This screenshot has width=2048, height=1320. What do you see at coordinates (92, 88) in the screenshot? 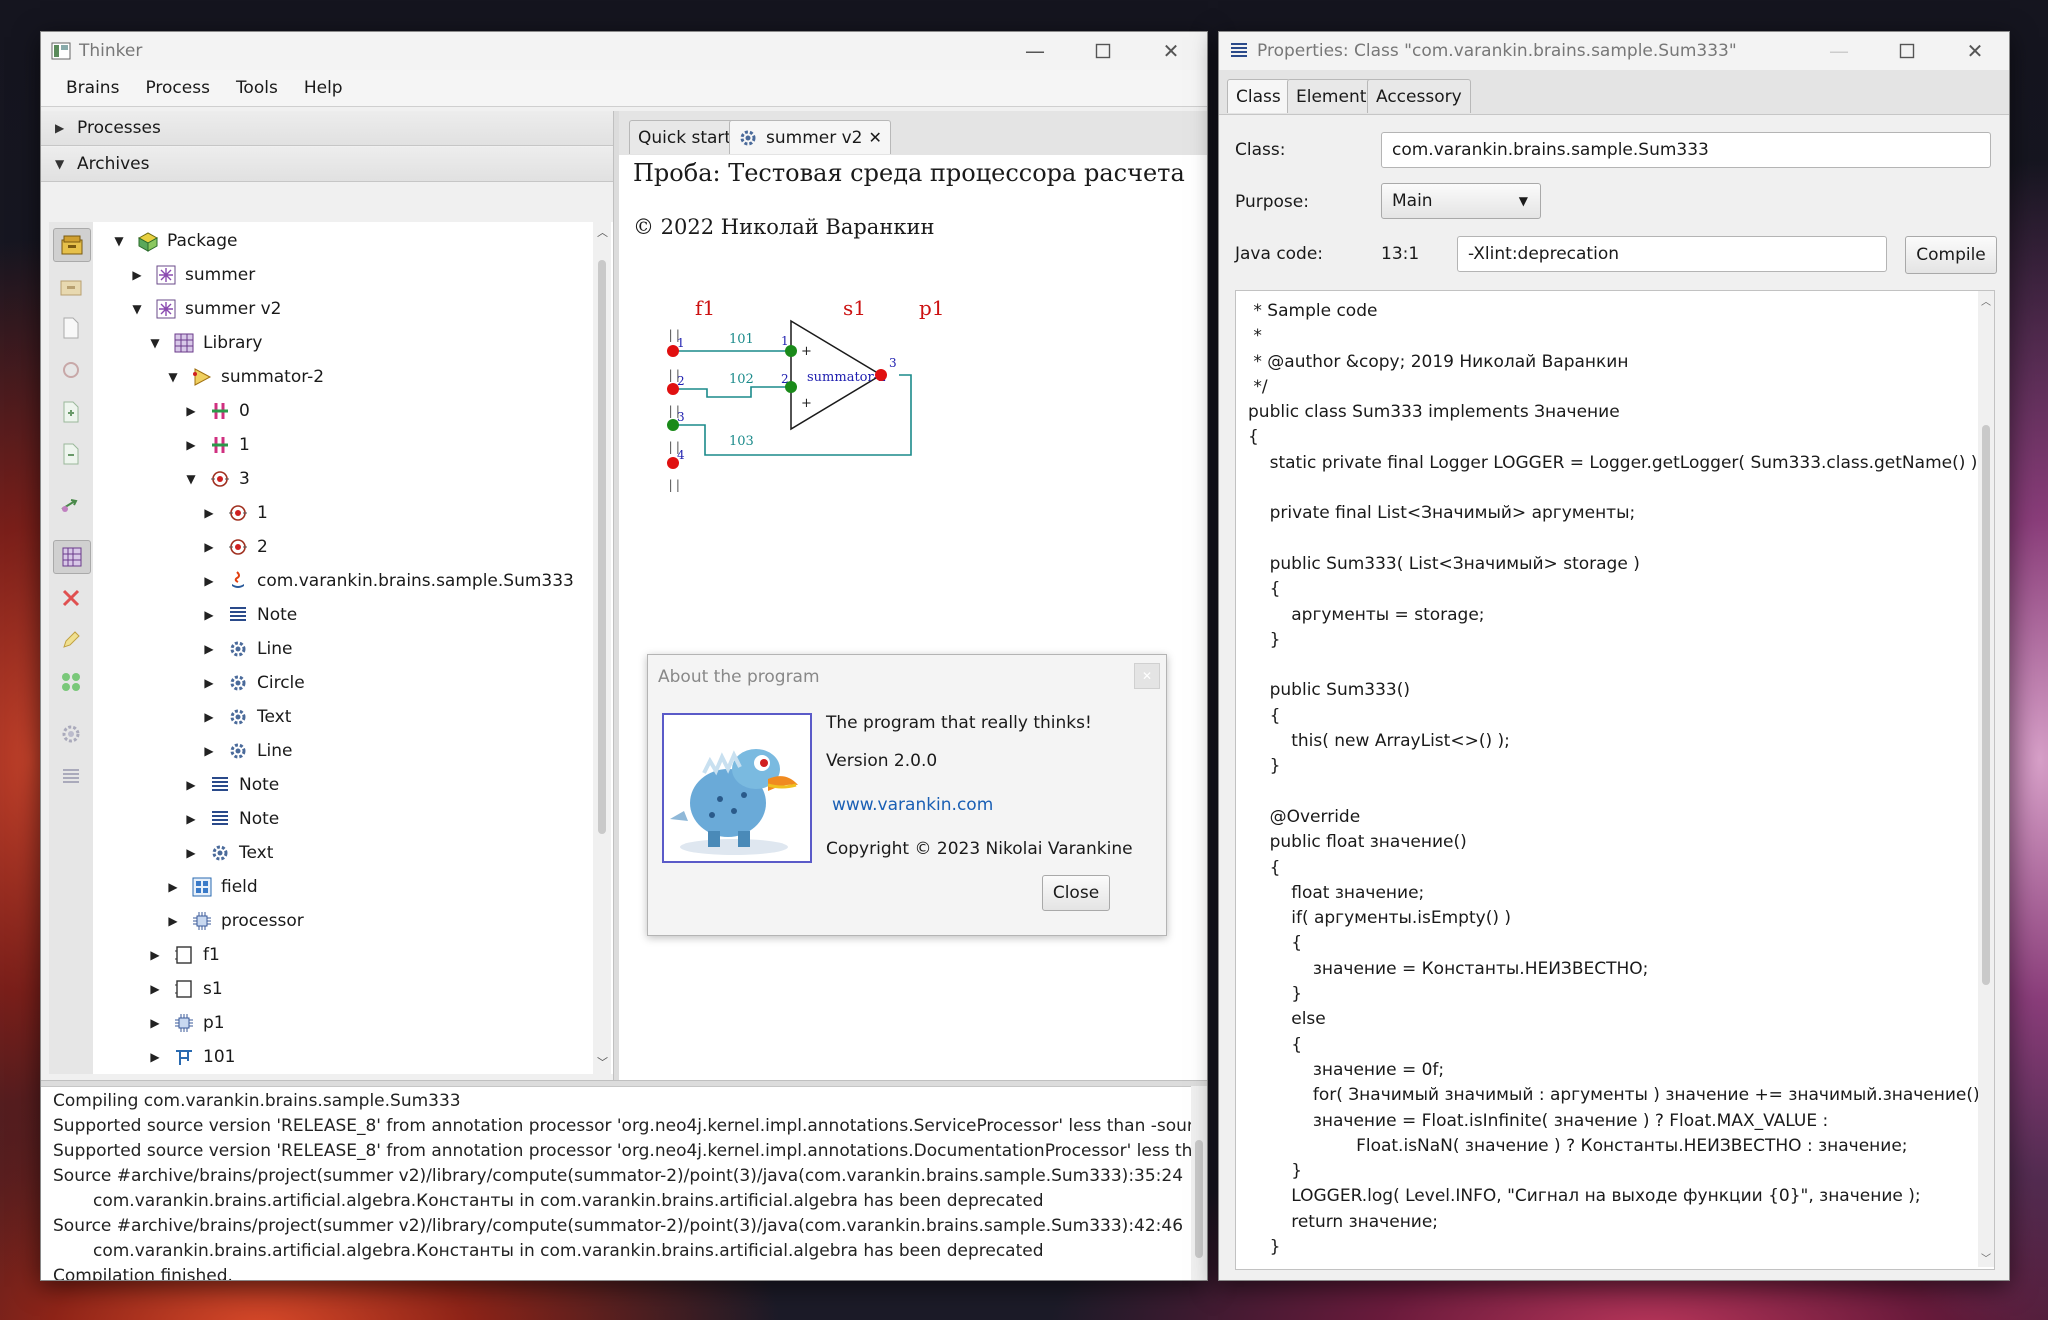
I see `menu-brains: Brains` at bounding box center [92, 88].